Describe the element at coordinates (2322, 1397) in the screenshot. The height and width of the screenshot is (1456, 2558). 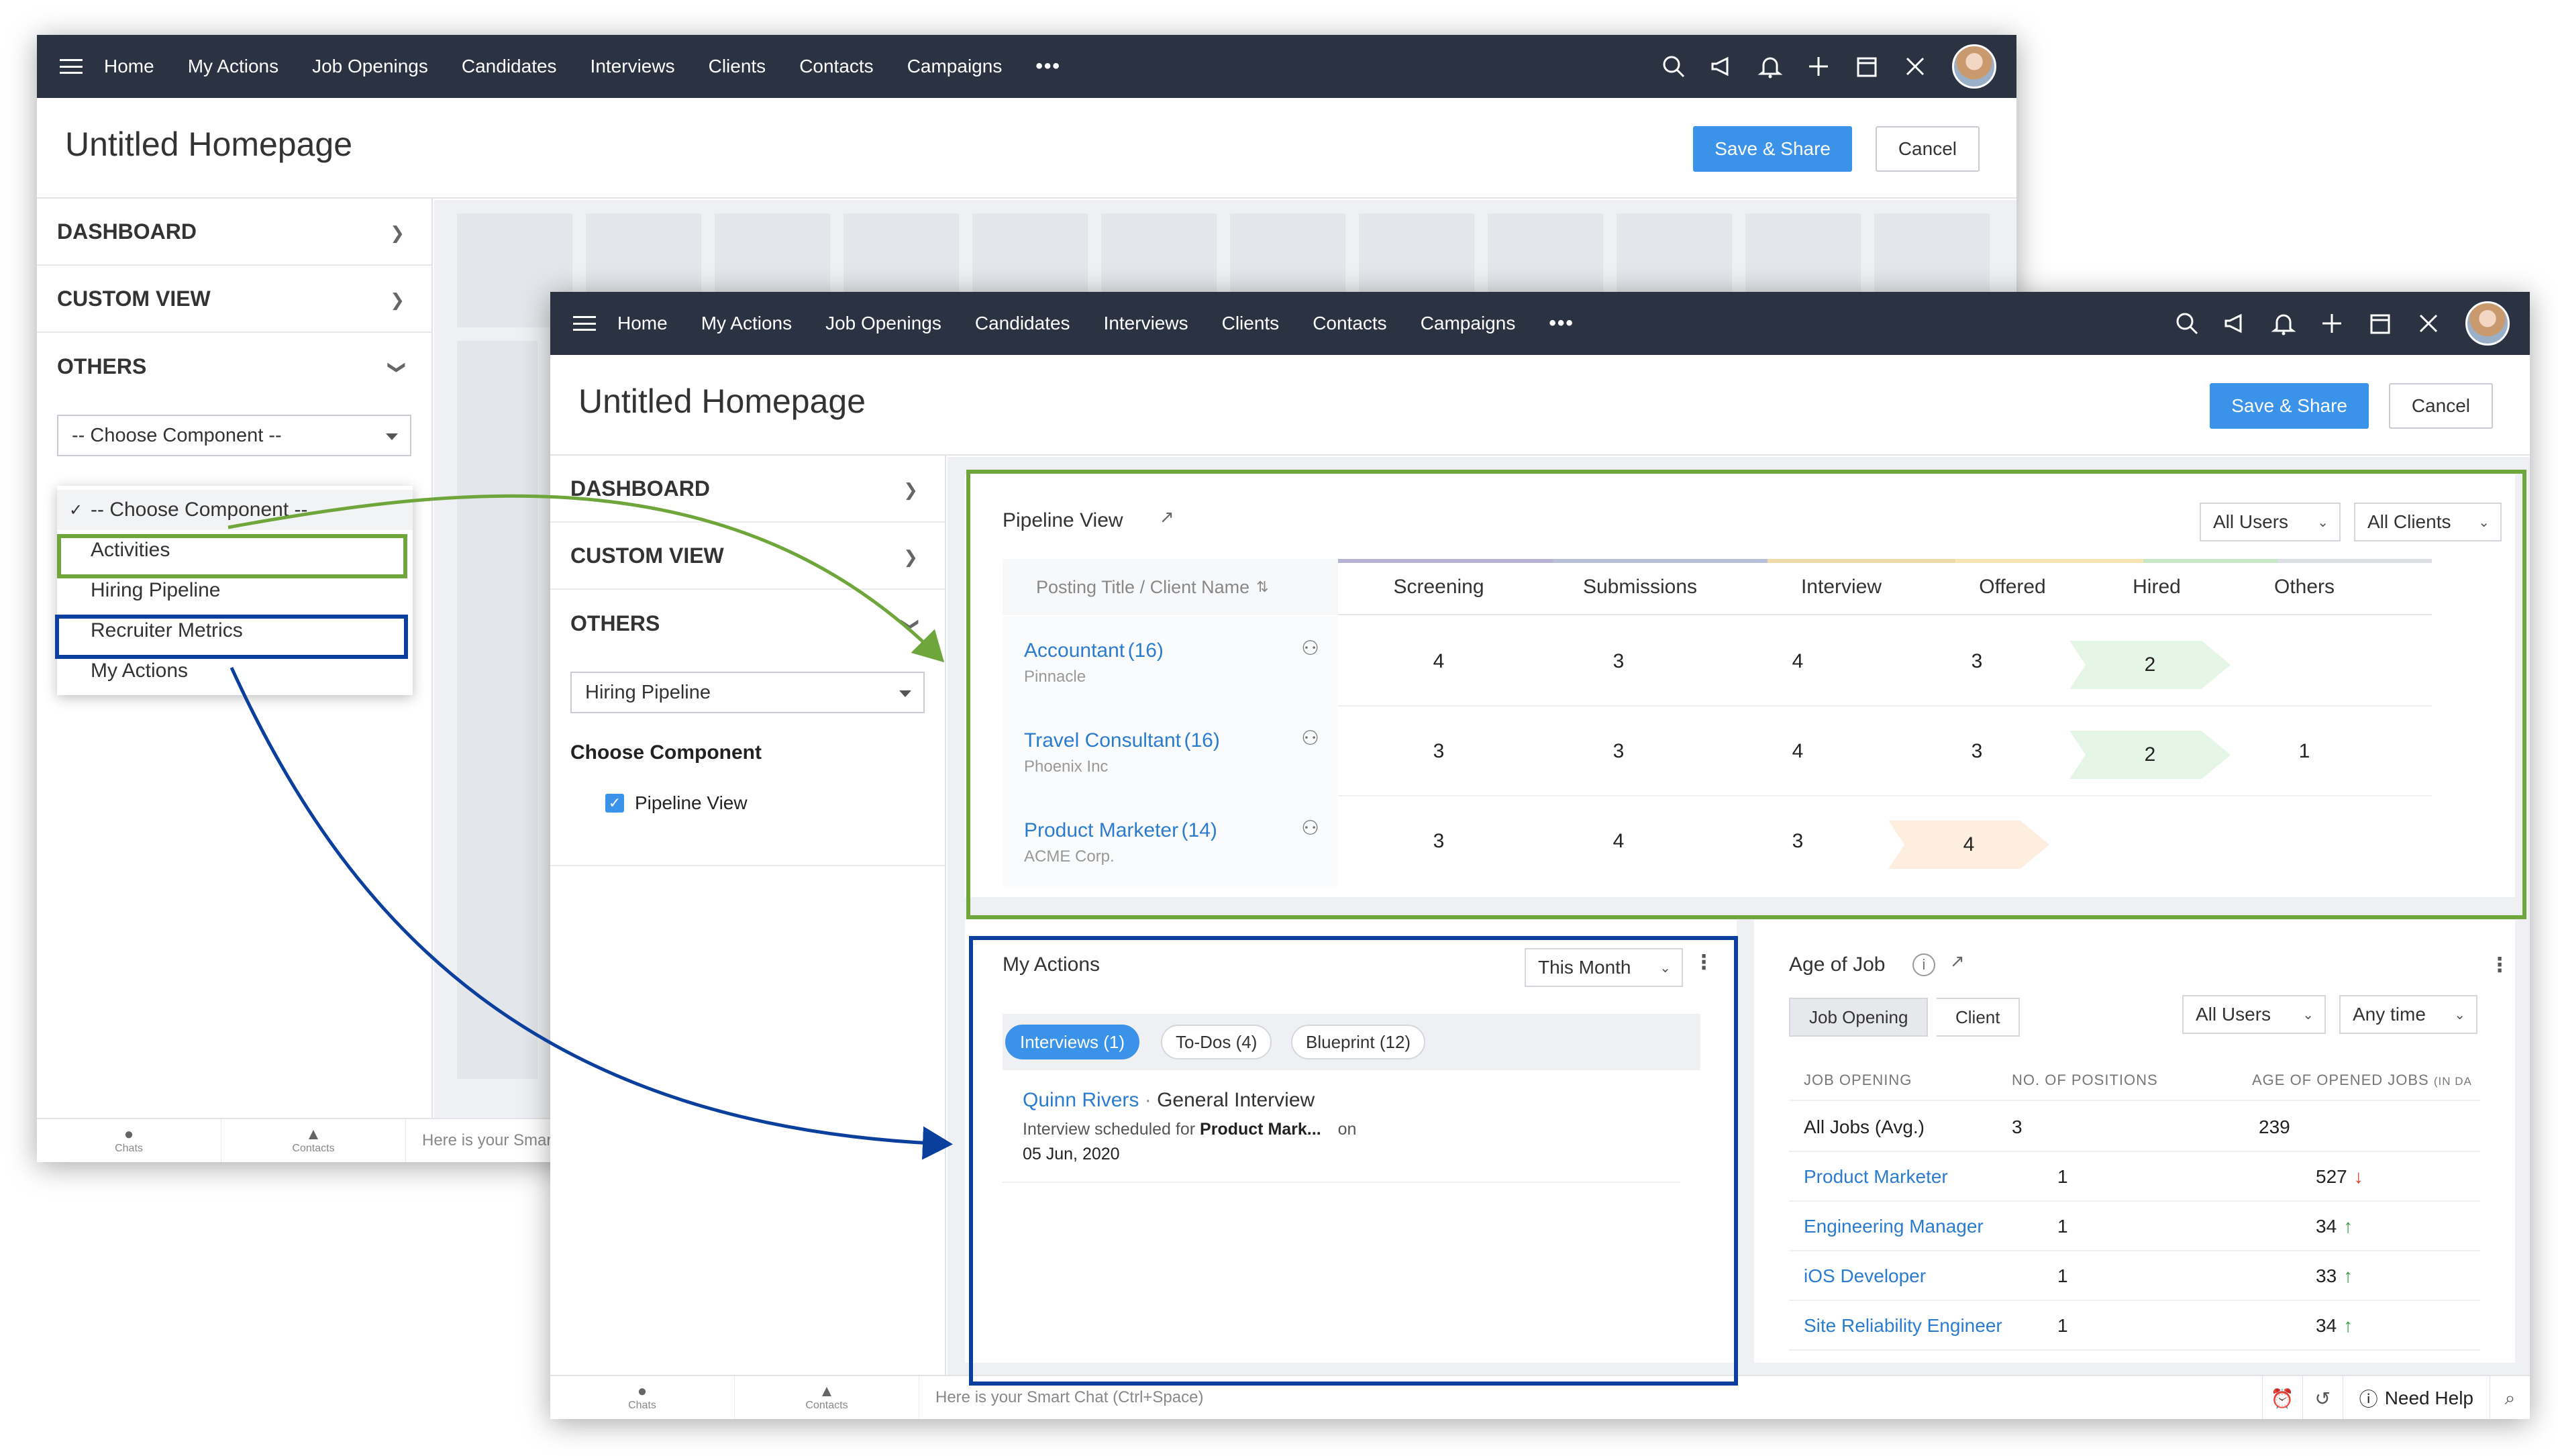
I see `history-icon: ↺` at that location.